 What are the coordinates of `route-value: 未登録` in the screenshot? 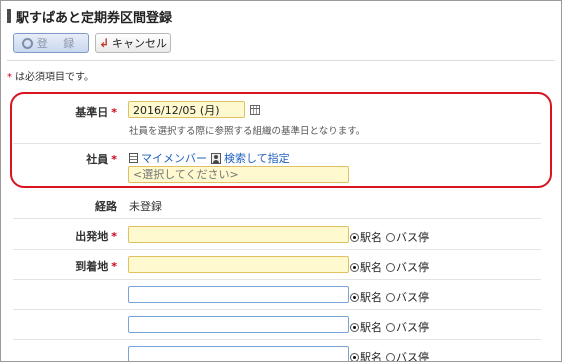 It's located at (145, 206).